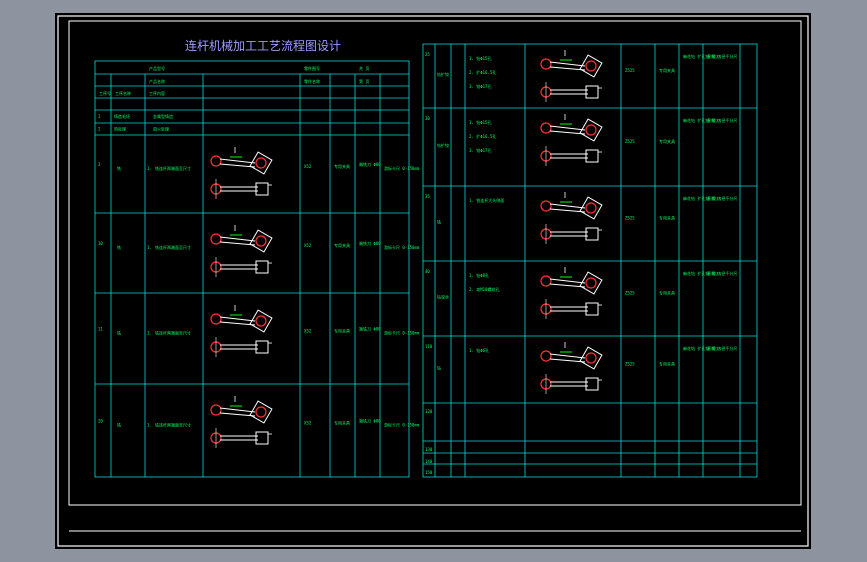 This screenshot has height=562, width=867. What do you see at coordinates (120, 129) in the screenshot?
I see `setup-row-name: 热处理` at bounding box center [120, 129].